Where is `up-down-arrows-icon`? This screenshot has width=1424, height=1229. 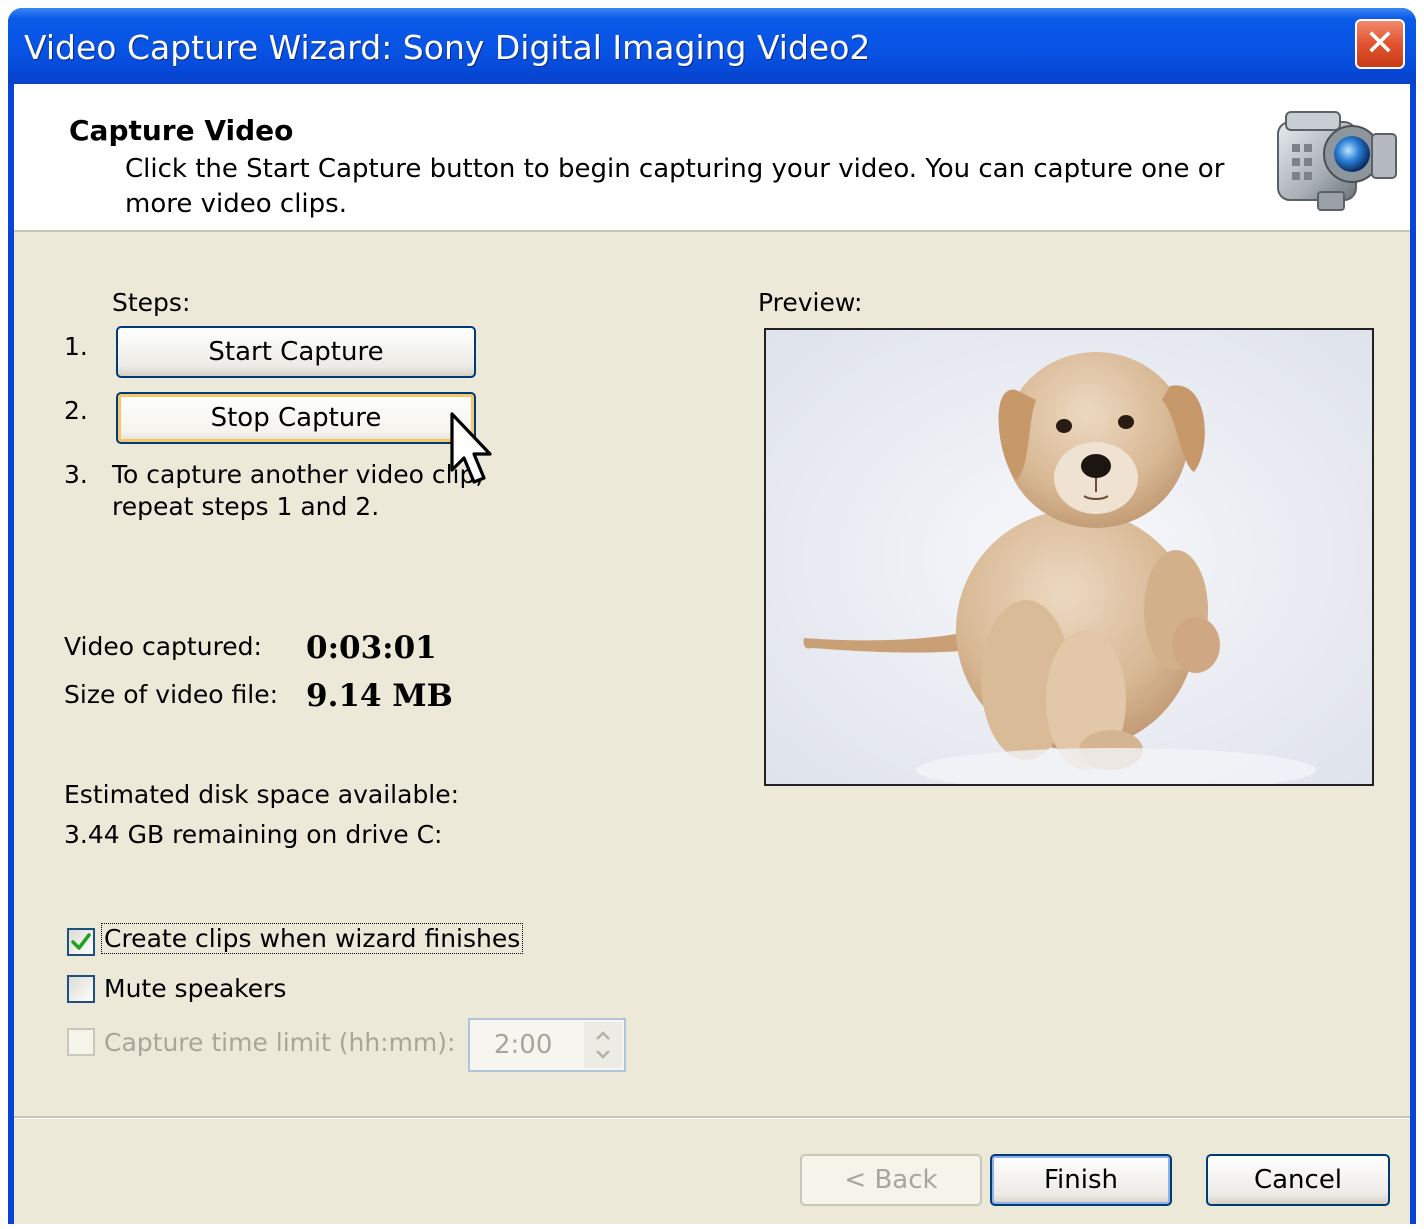
up-down-arrows-icon is located at coordinates (603, 1045).